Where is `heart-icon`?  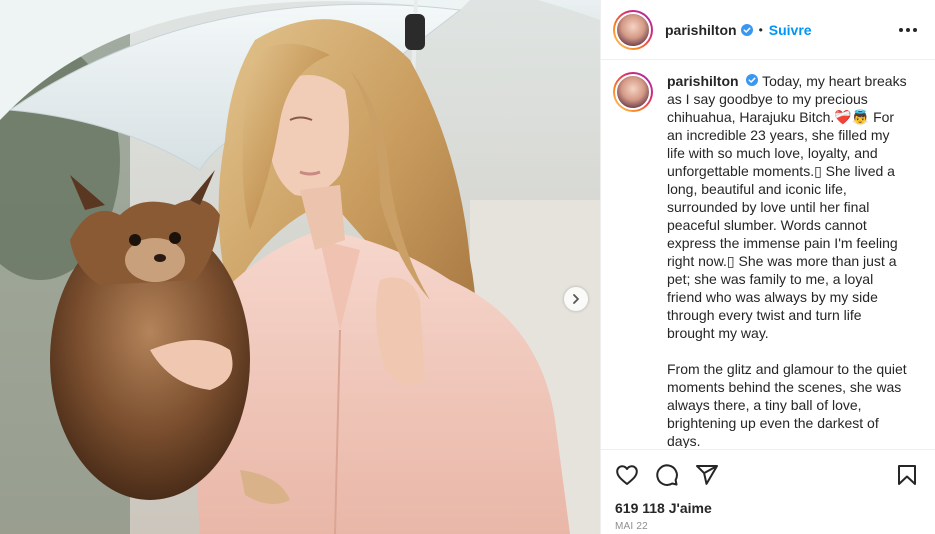
heart-icon is located at coordinates (627, 475).